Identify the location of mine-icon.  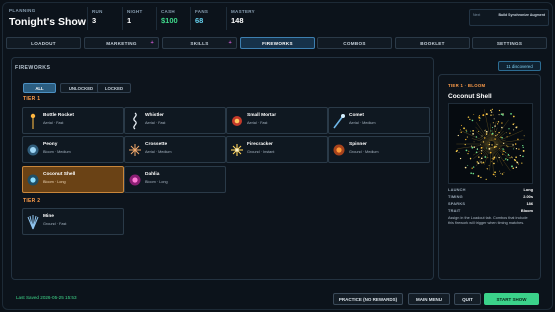
(33, 222).